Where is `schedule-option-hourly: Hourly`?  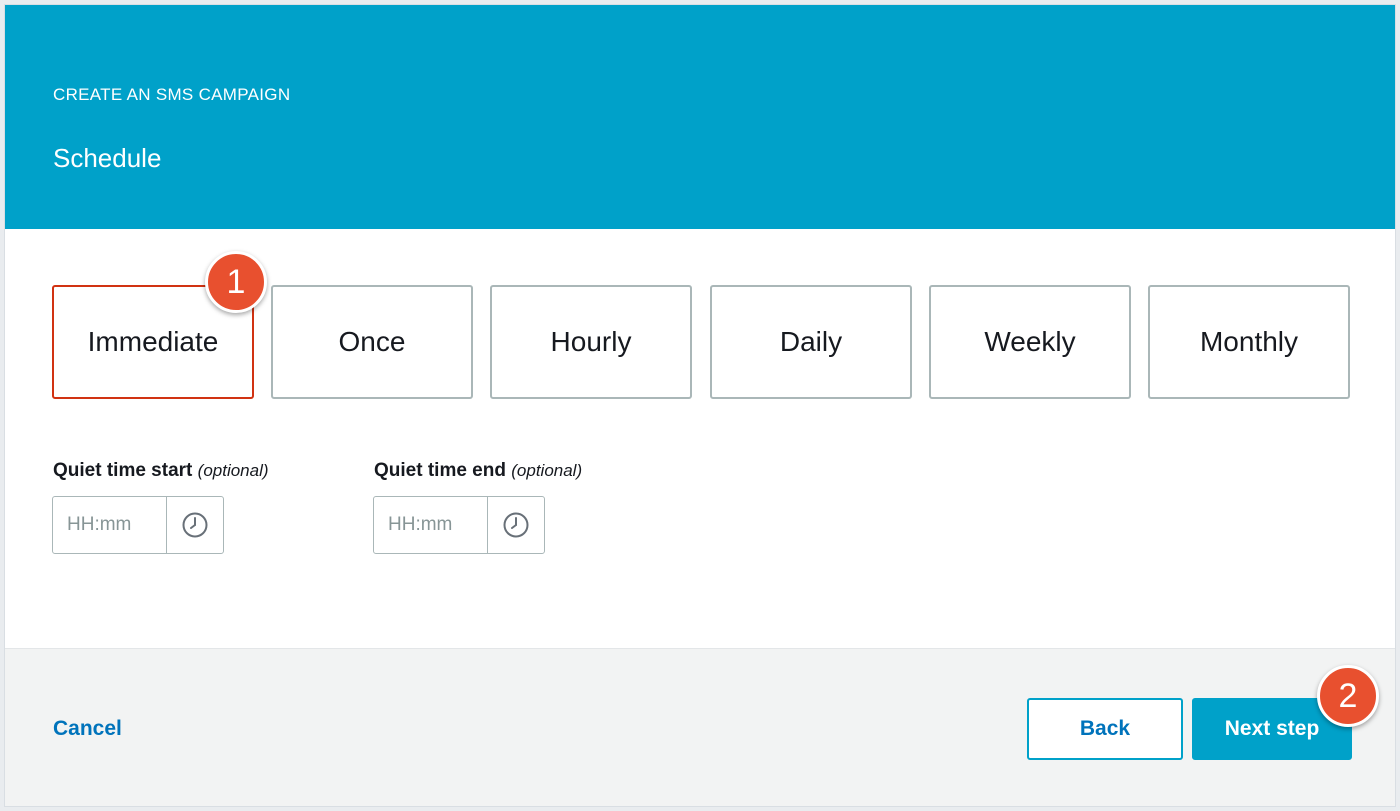
schedule-option-hourly: Hourly is located at coordinates (591, 342).